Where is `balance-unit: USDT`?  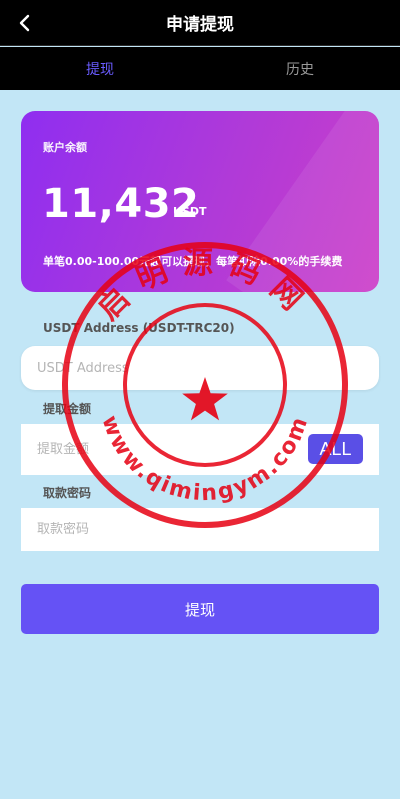
balance-unit: USDT is located at coordinates (190, 211).